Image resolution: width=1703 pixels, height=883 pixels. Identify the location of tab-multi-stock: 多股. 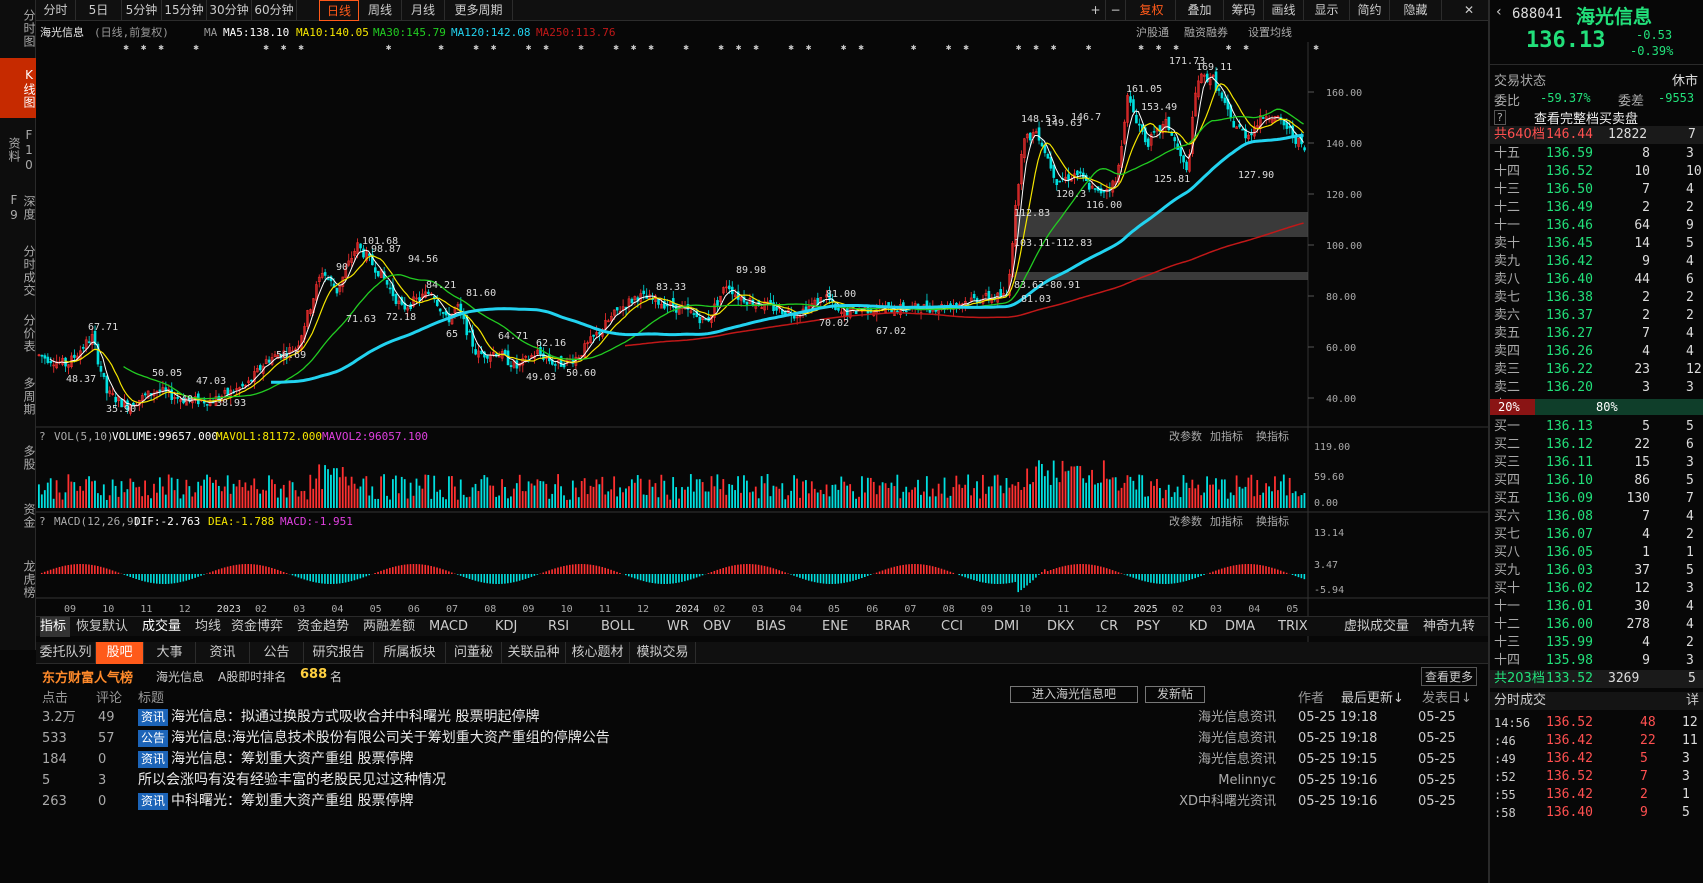
(18, 458).